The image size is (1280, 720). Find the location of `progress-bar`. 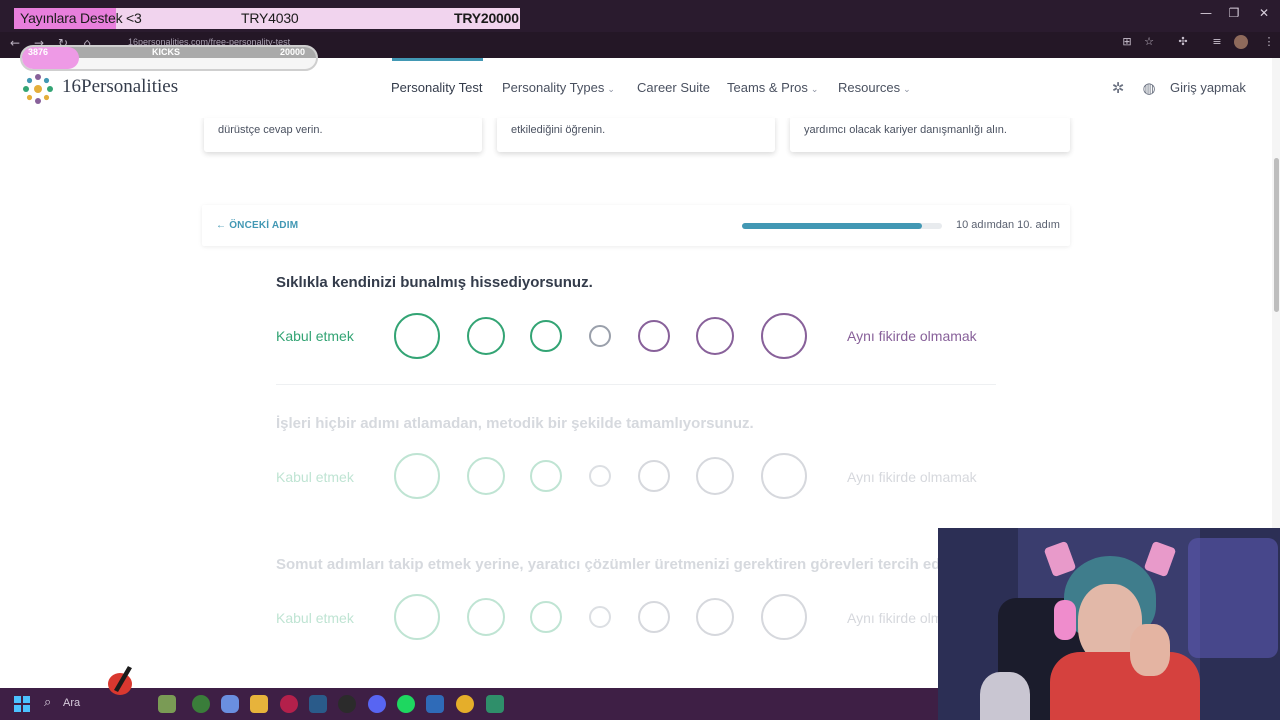

progress-bar is located at coordinates (842, 226).